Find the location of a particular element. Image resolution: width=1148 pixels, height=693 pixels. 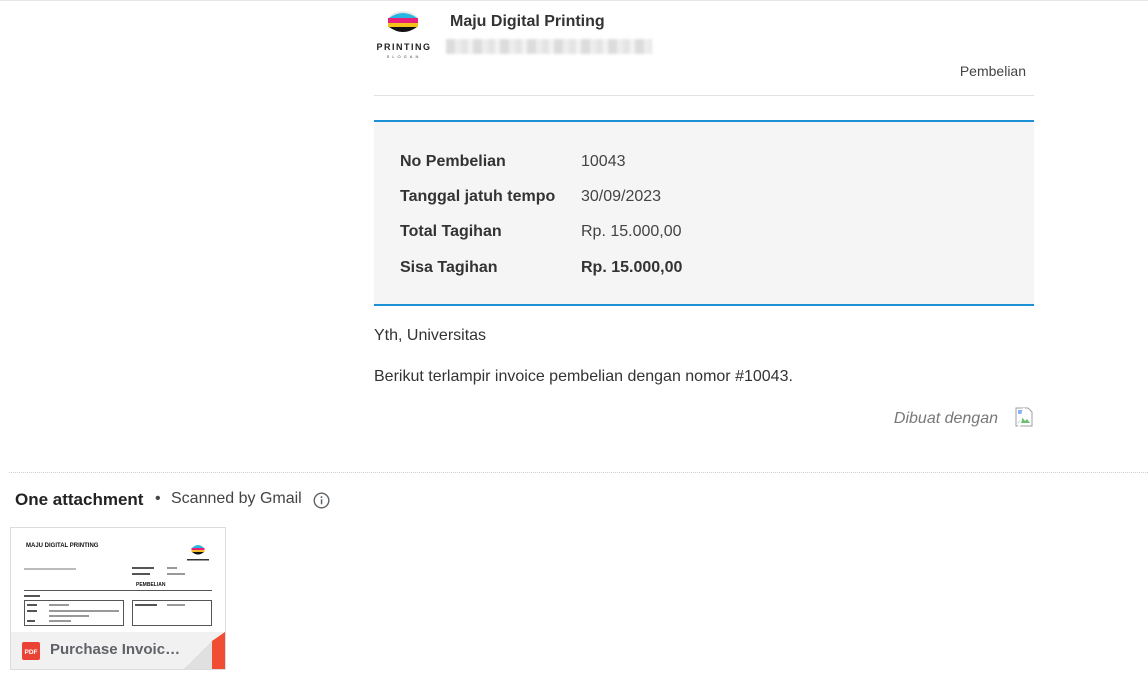

preview-email-line is located at coordinates (50, 569).